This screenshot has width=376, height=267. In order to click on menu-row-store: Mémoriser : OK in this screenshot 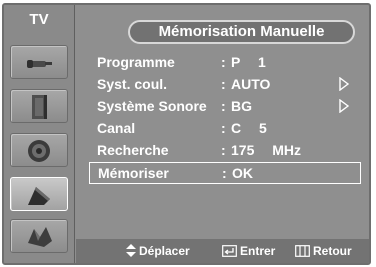, I will do `click(225, 173)`.